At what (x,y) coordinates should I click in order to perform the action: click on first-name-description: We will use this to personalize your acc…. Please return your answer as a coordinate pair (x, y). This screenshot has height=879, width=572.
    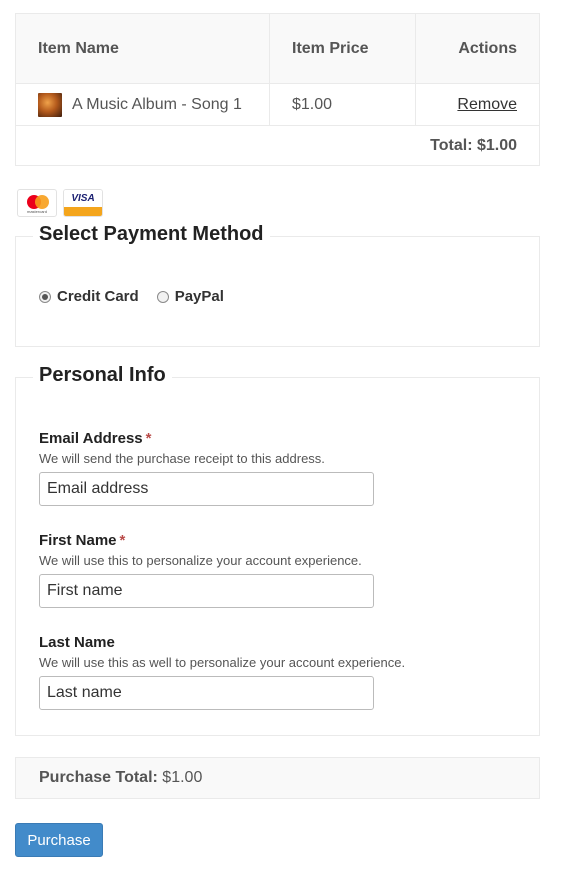
    Looking at the image, I should click on (200, 560).